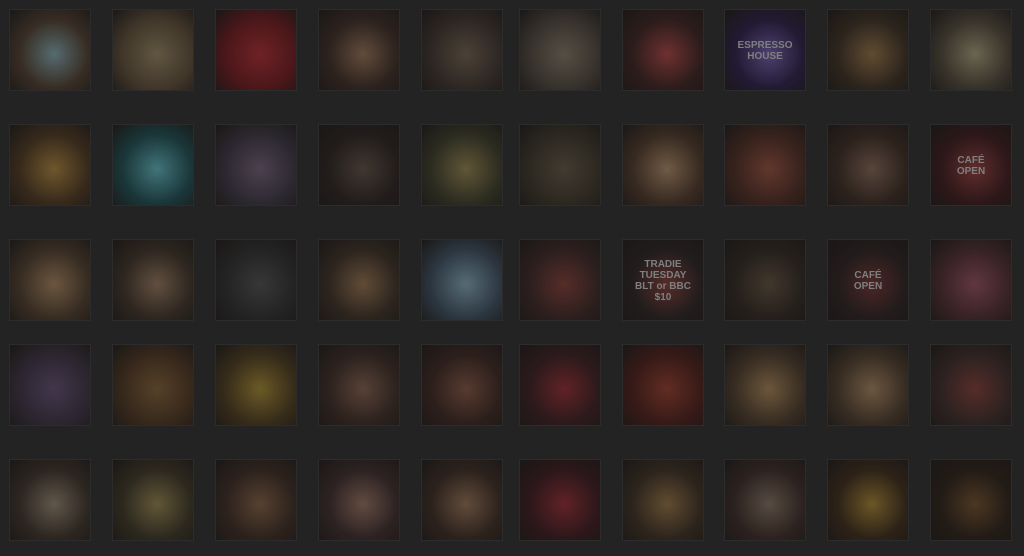  I want to click on photo-cup-saucer, so click(765, 500).